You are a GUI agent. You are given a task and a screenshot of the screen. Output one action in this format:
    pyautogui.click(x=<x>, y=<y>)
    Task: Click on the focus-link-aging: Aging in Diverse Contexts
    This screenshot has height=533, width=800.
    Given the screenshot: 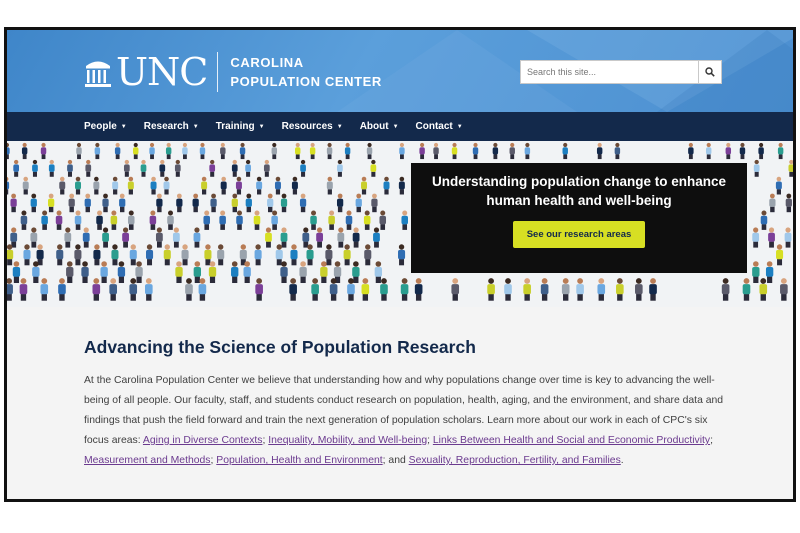 What is the action you would take?
    pyautogui.click(x=203, y=440)
    